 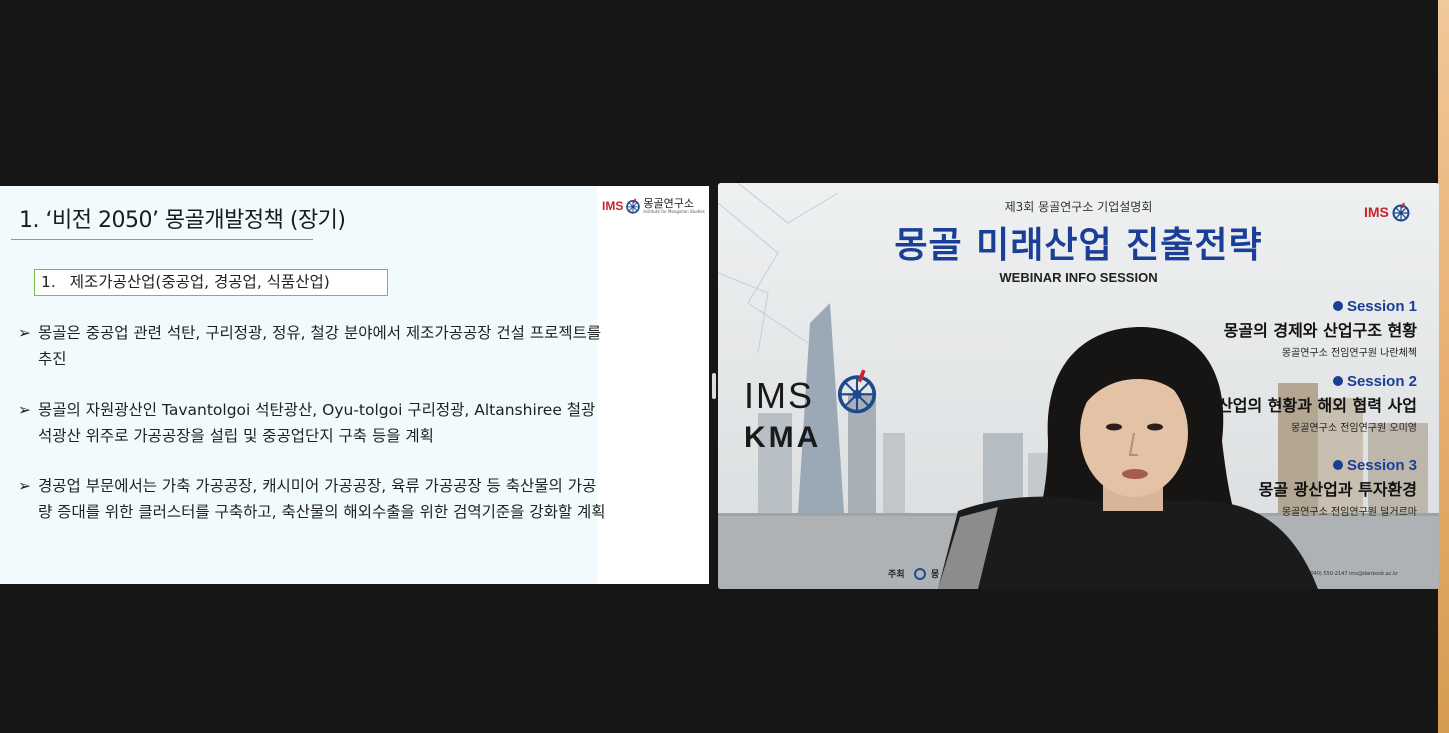 What do you see at coordinates (1381, 306) in the screenshot?
I see `session-label-text: Session 1` at bounding box center [1381, 306].